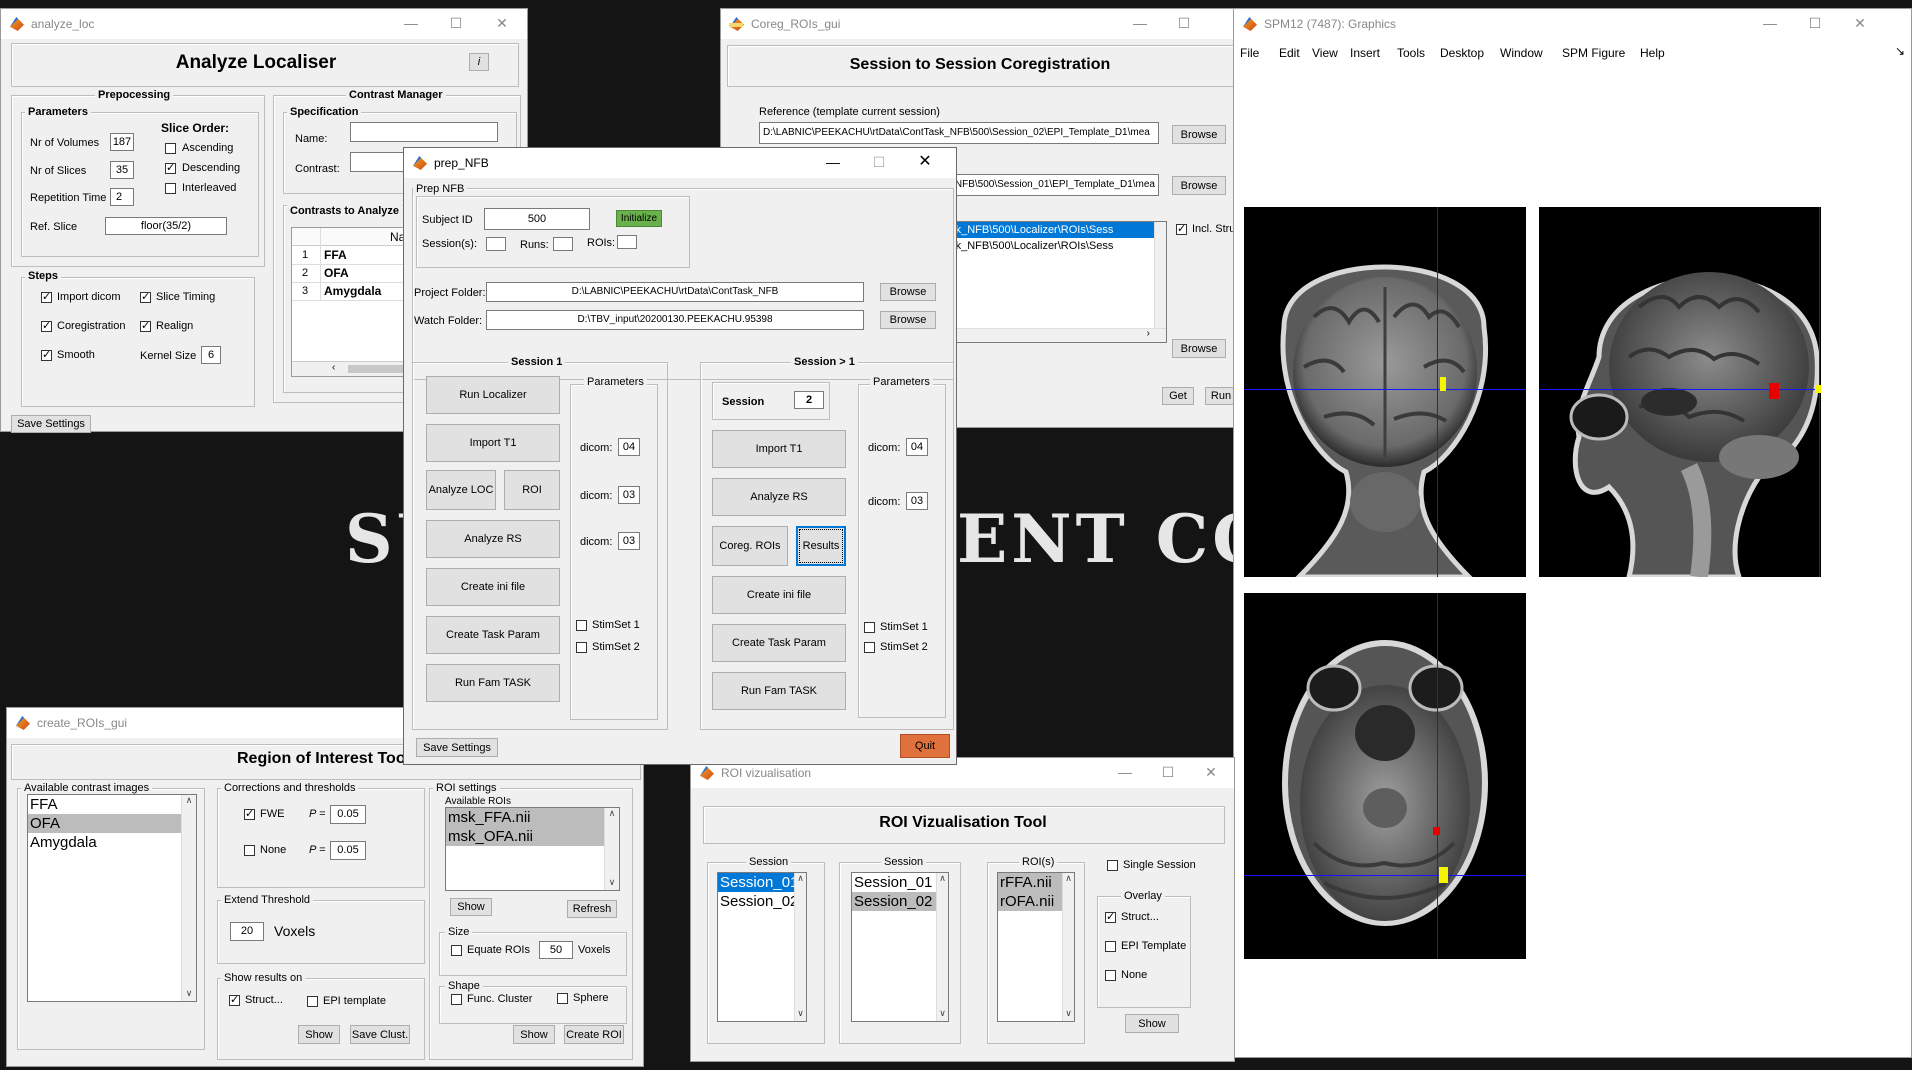 This screenshot has width=1912, height=1070. I want to click on browse-watch-button: Browse, so click(908, 320).